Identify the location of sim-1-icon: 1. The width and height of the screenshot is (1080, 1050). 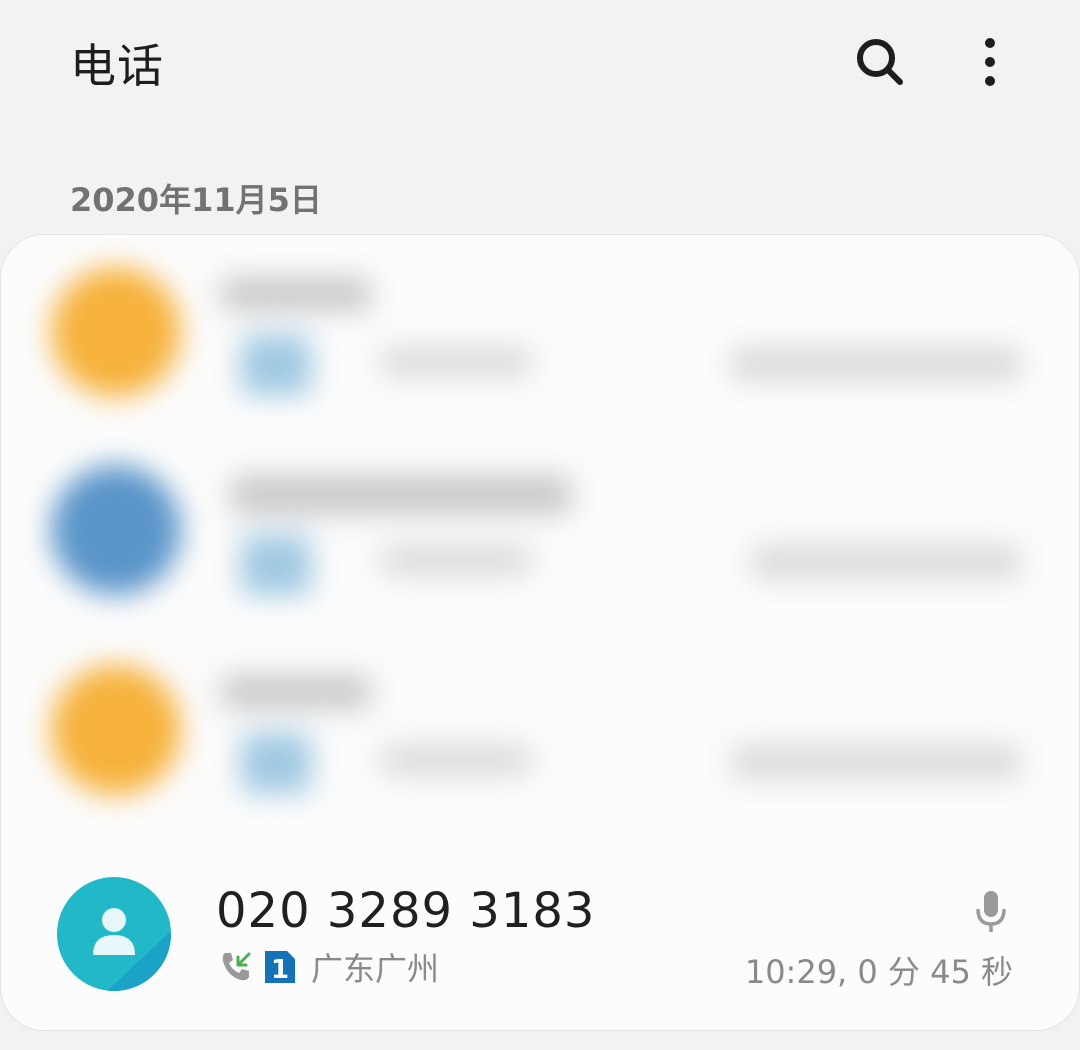
(280, 968).